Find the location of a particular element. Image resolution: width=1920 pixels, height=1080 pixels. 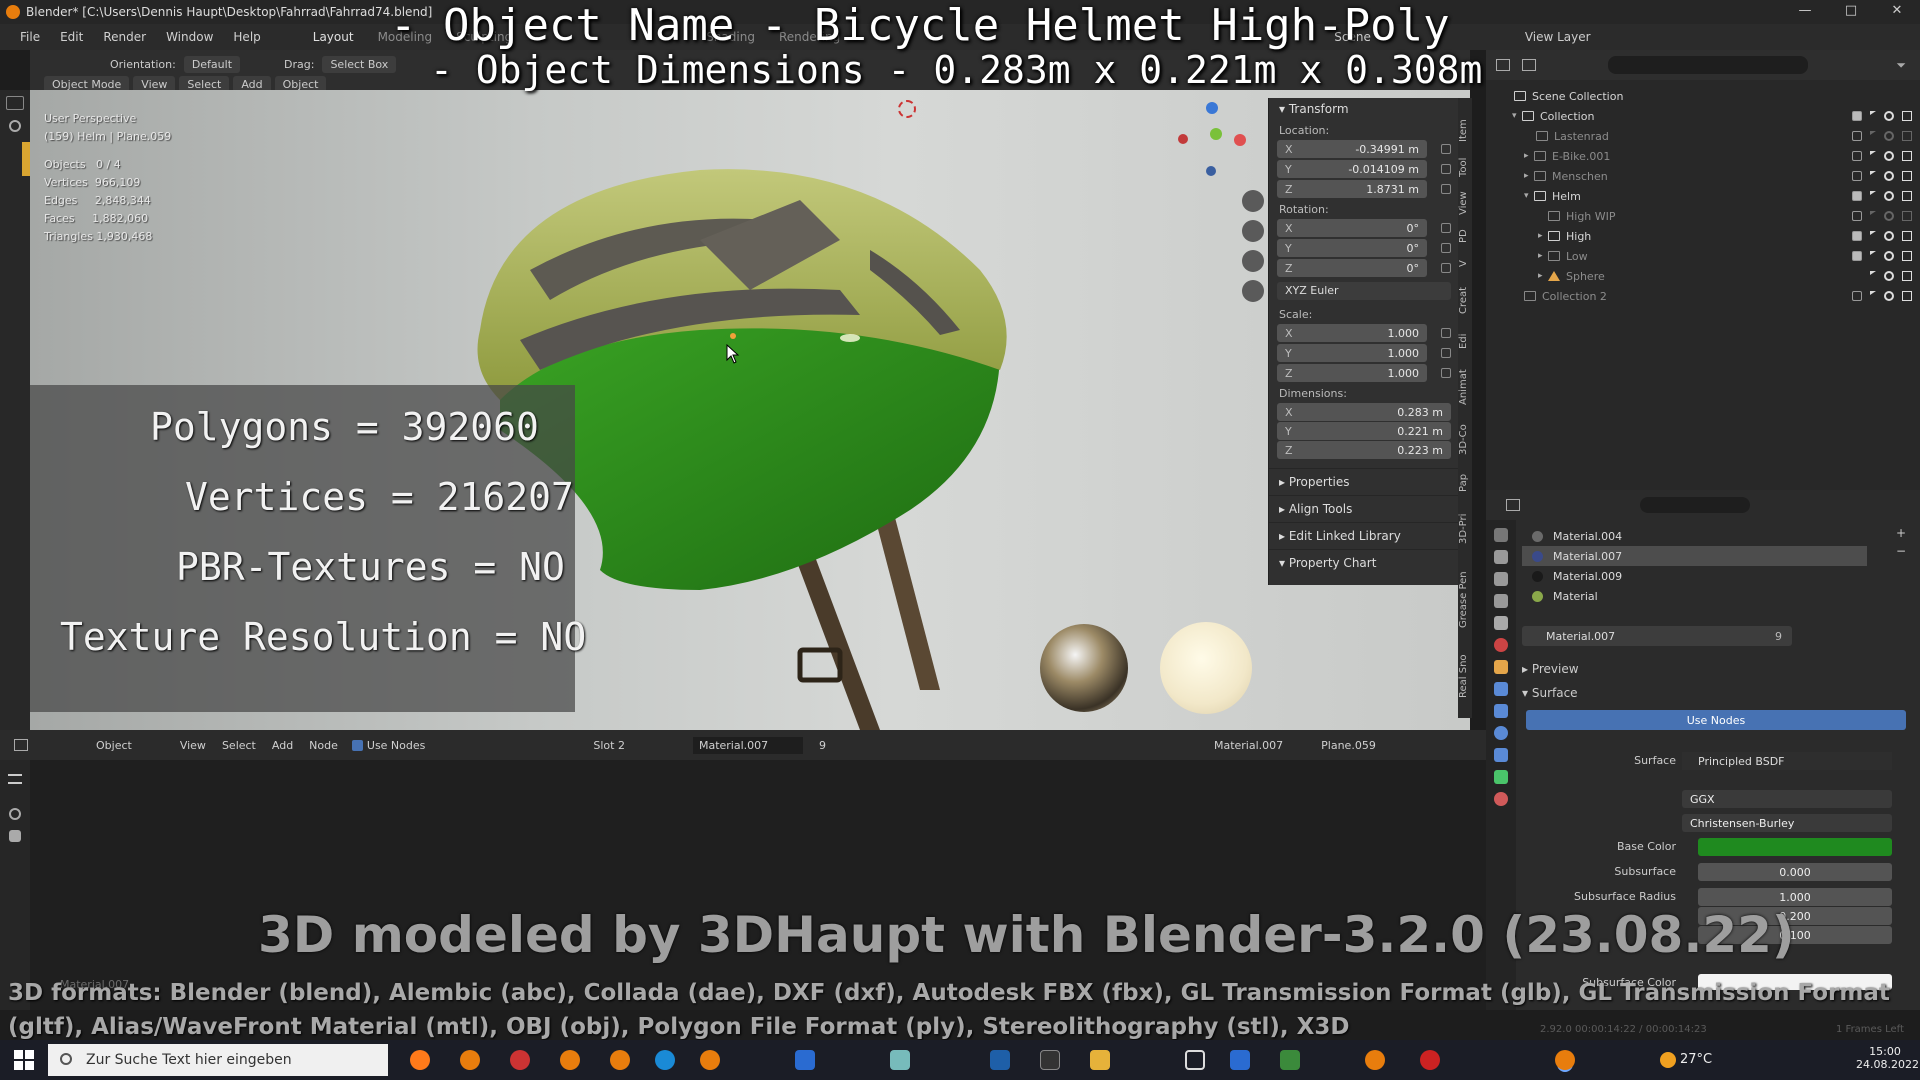

properties-search-input is located at coordinates (1695, 505).